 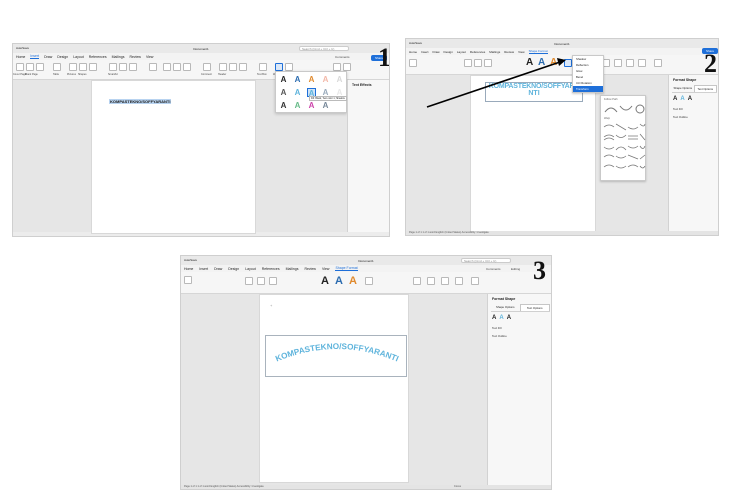 What do you see at coordinates (123, 67) in the screenshot?
I see `chart-button` at bounding box center [123, 67].